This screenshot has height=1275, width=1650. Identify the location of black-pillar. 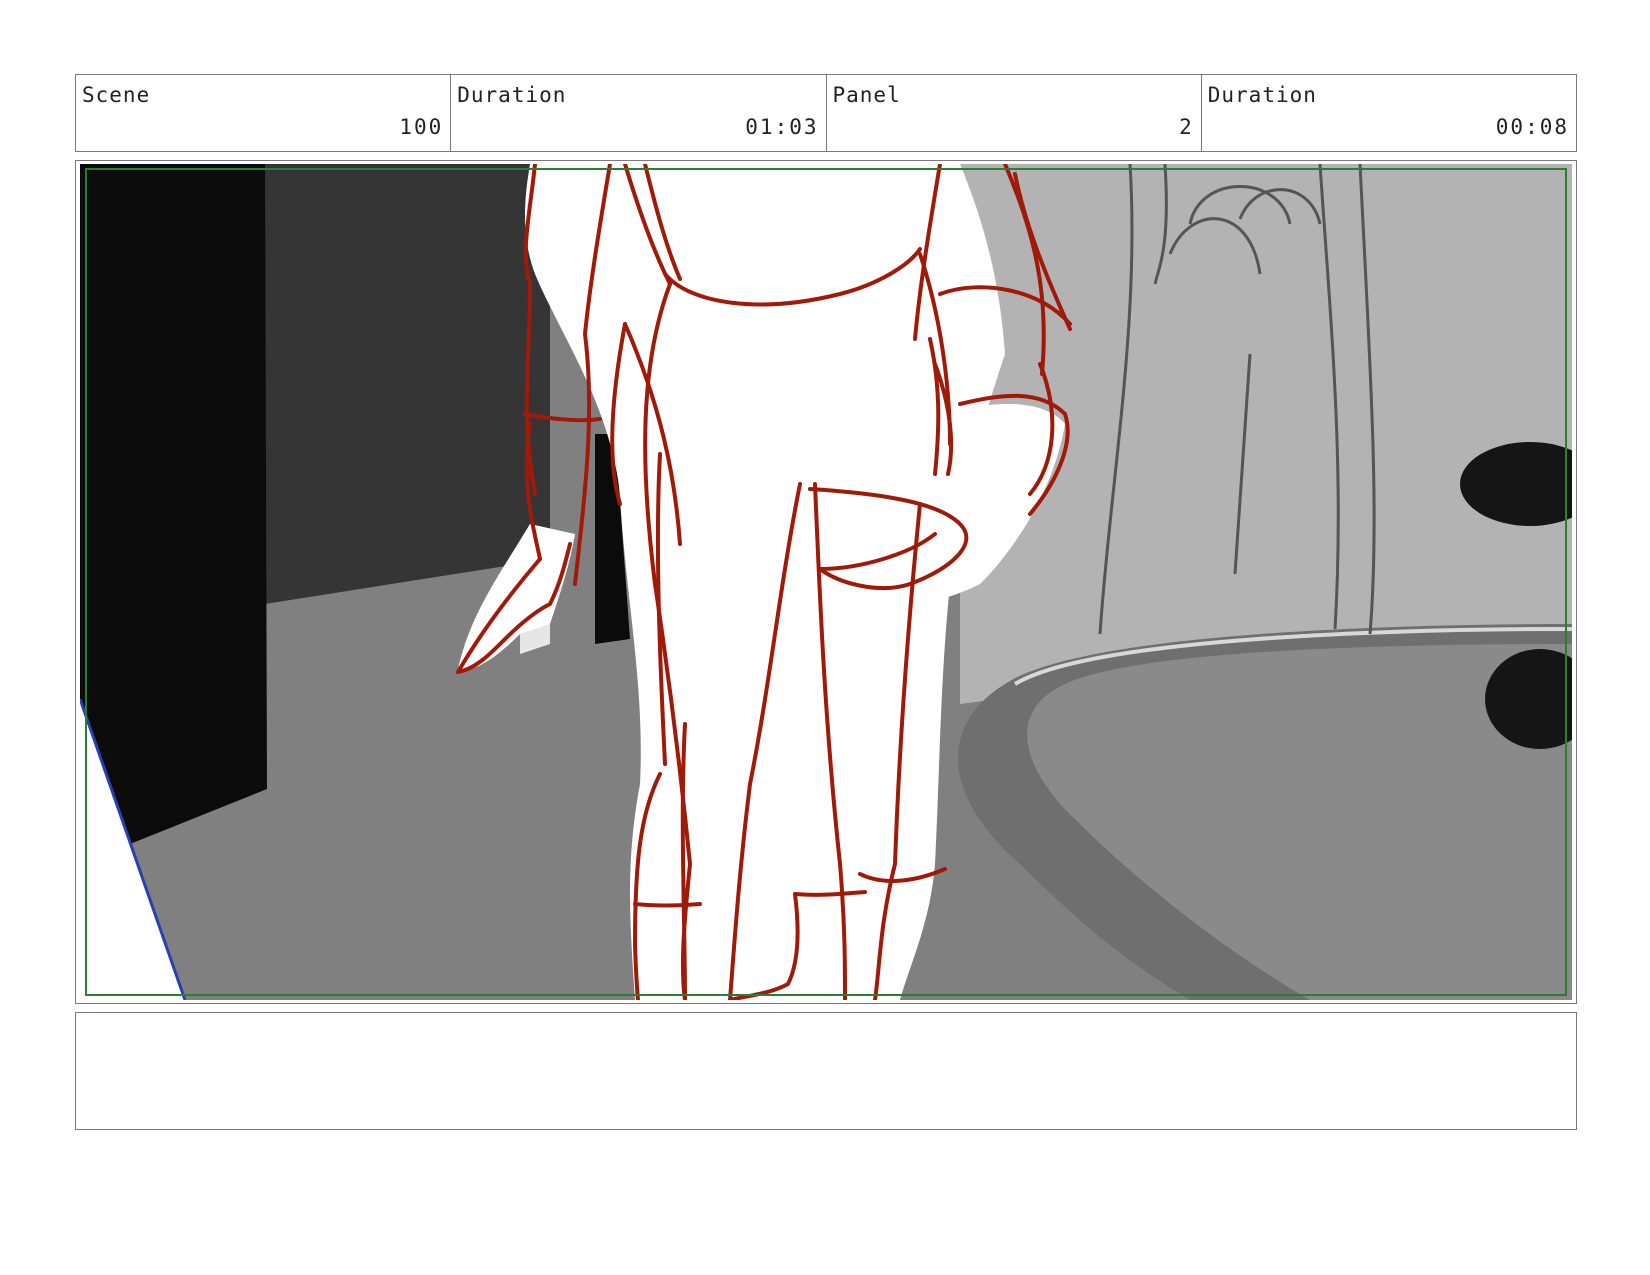
(173, 504).